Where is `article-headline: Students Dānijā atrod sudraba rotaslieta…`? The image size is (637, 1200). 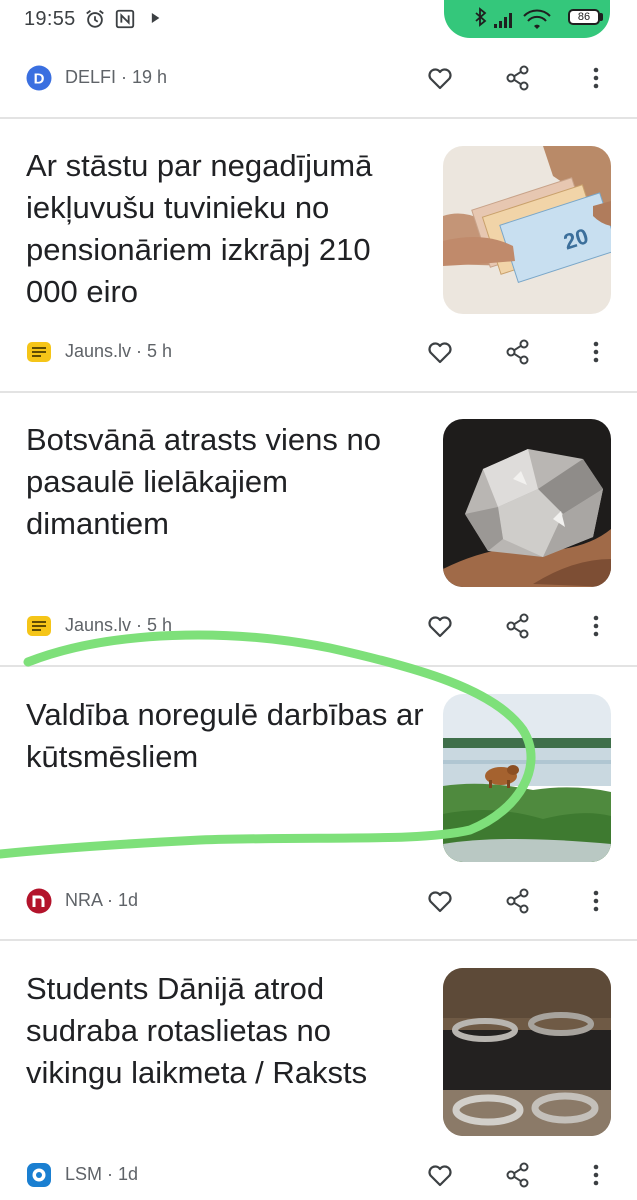 article-headline: Students Dānijā atrod sudraba rotaslieta… is located at coordinates (225, 1031).